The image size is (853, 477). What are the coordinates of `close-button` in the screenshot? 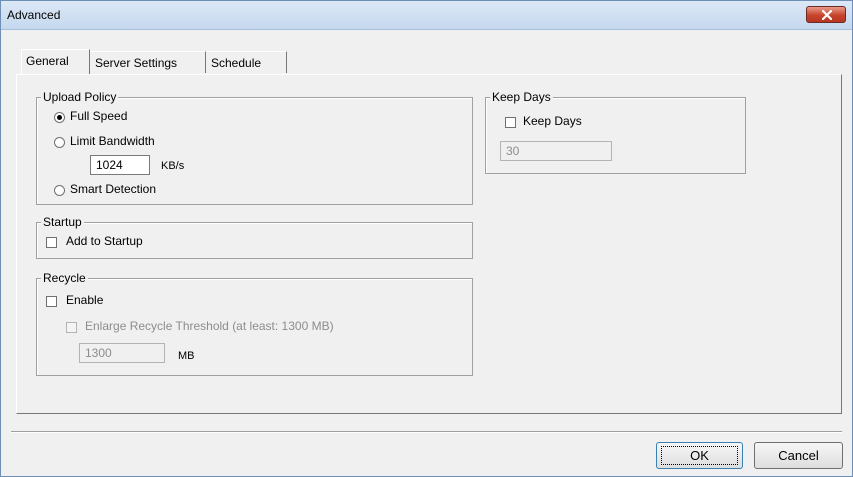 It's located at (826, 14).